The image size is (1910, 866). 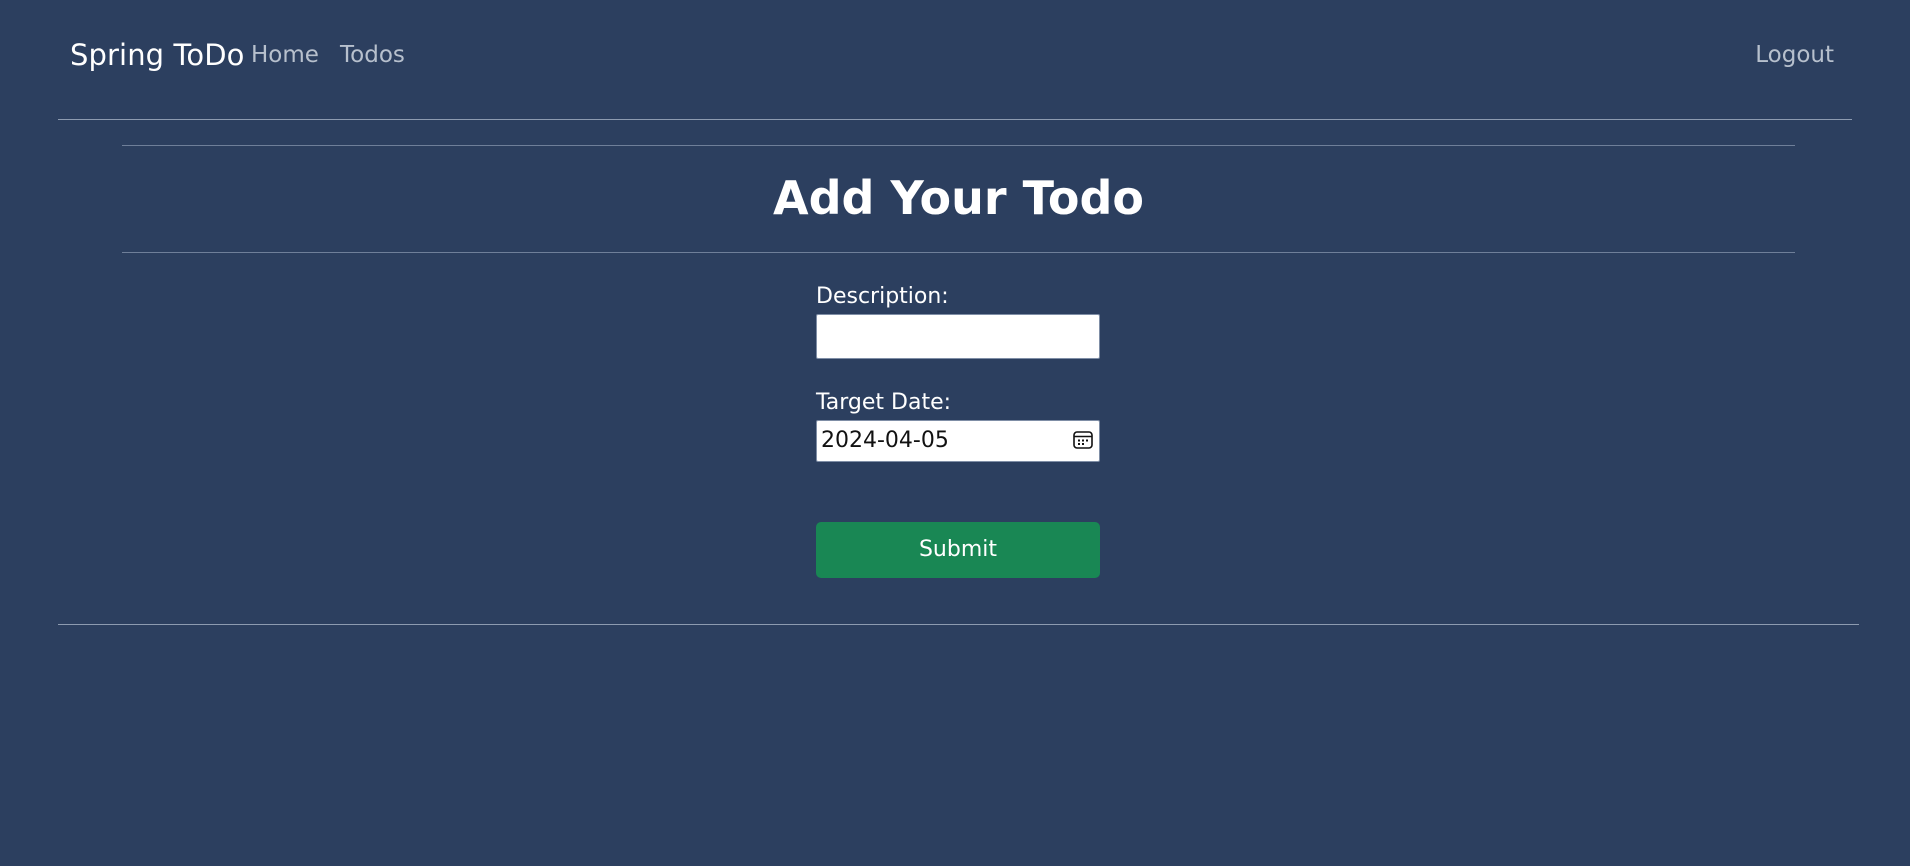 I want to click on description-label: Description:, so click(x=882, y=296).